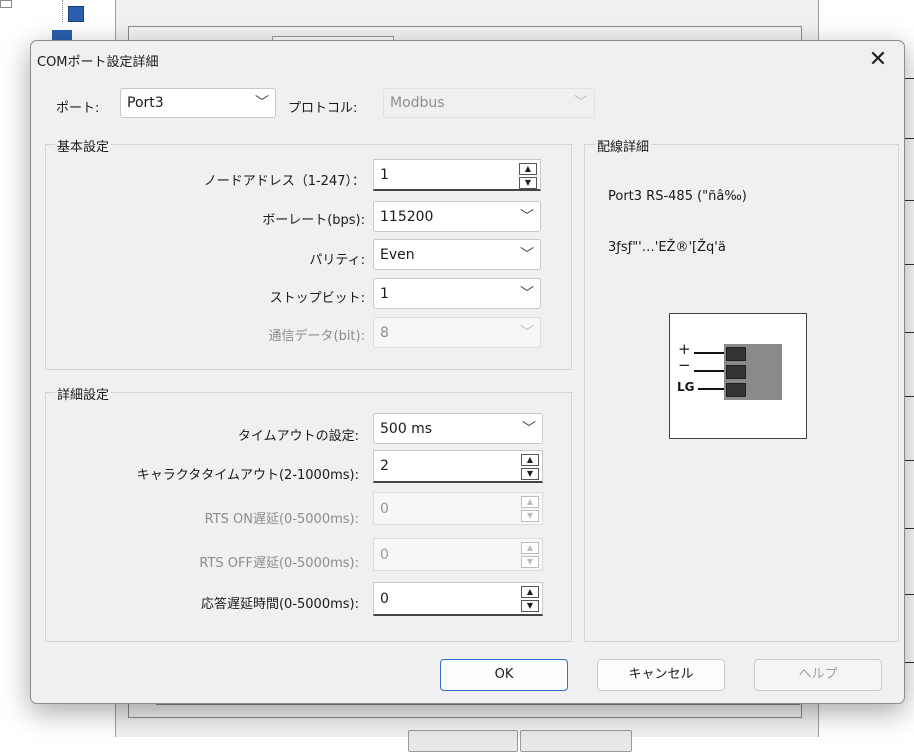 This screenshot has height=752, width=914. What do you see at coordinates (478, 704) in the screenshot?
I see `background-bottom-line` at bounding box center [478, 704].